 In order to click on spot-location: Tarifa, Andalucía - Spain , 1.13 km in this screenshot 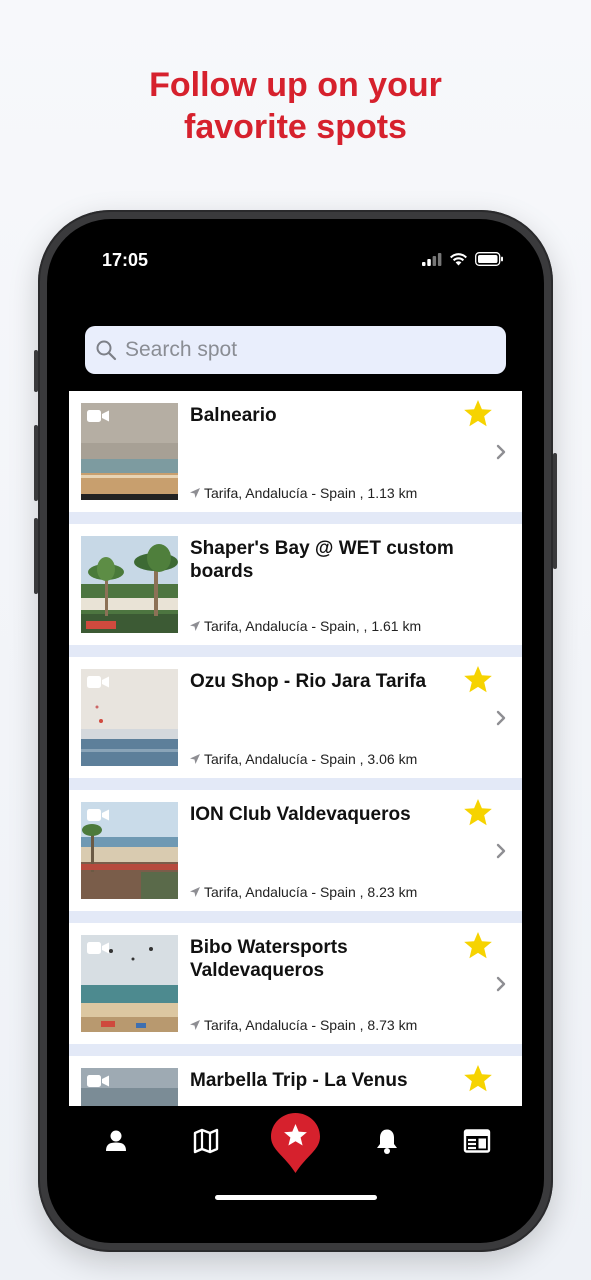, I will do `click(303, 493)`.